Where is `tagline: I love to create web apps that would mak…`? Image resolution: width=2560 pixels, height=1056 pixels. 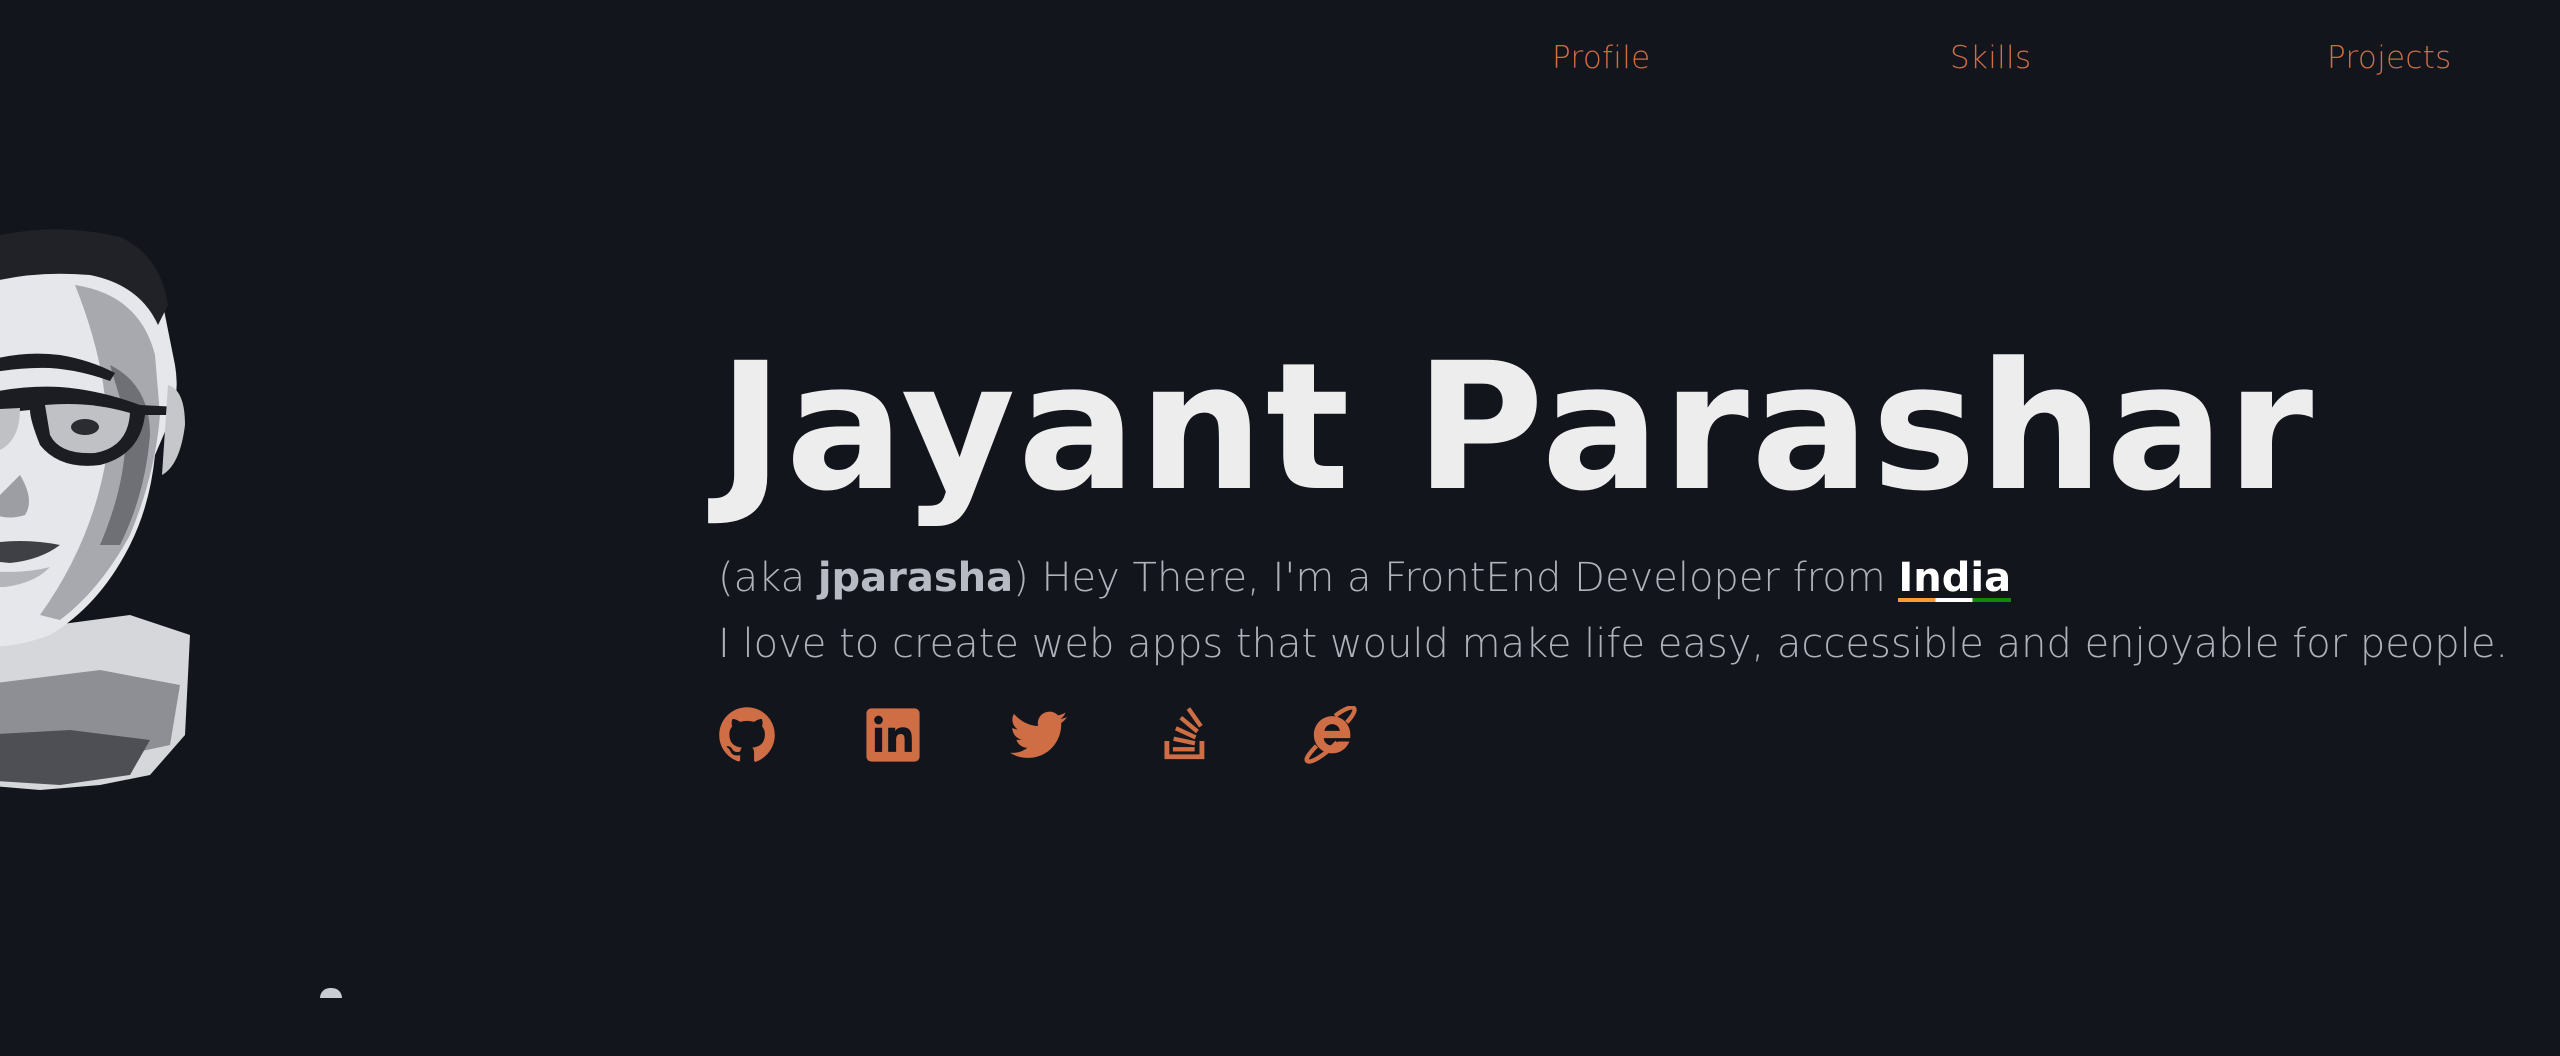 tagline: I love to create web apps that would mak… is located at coordinates (1613, 644).